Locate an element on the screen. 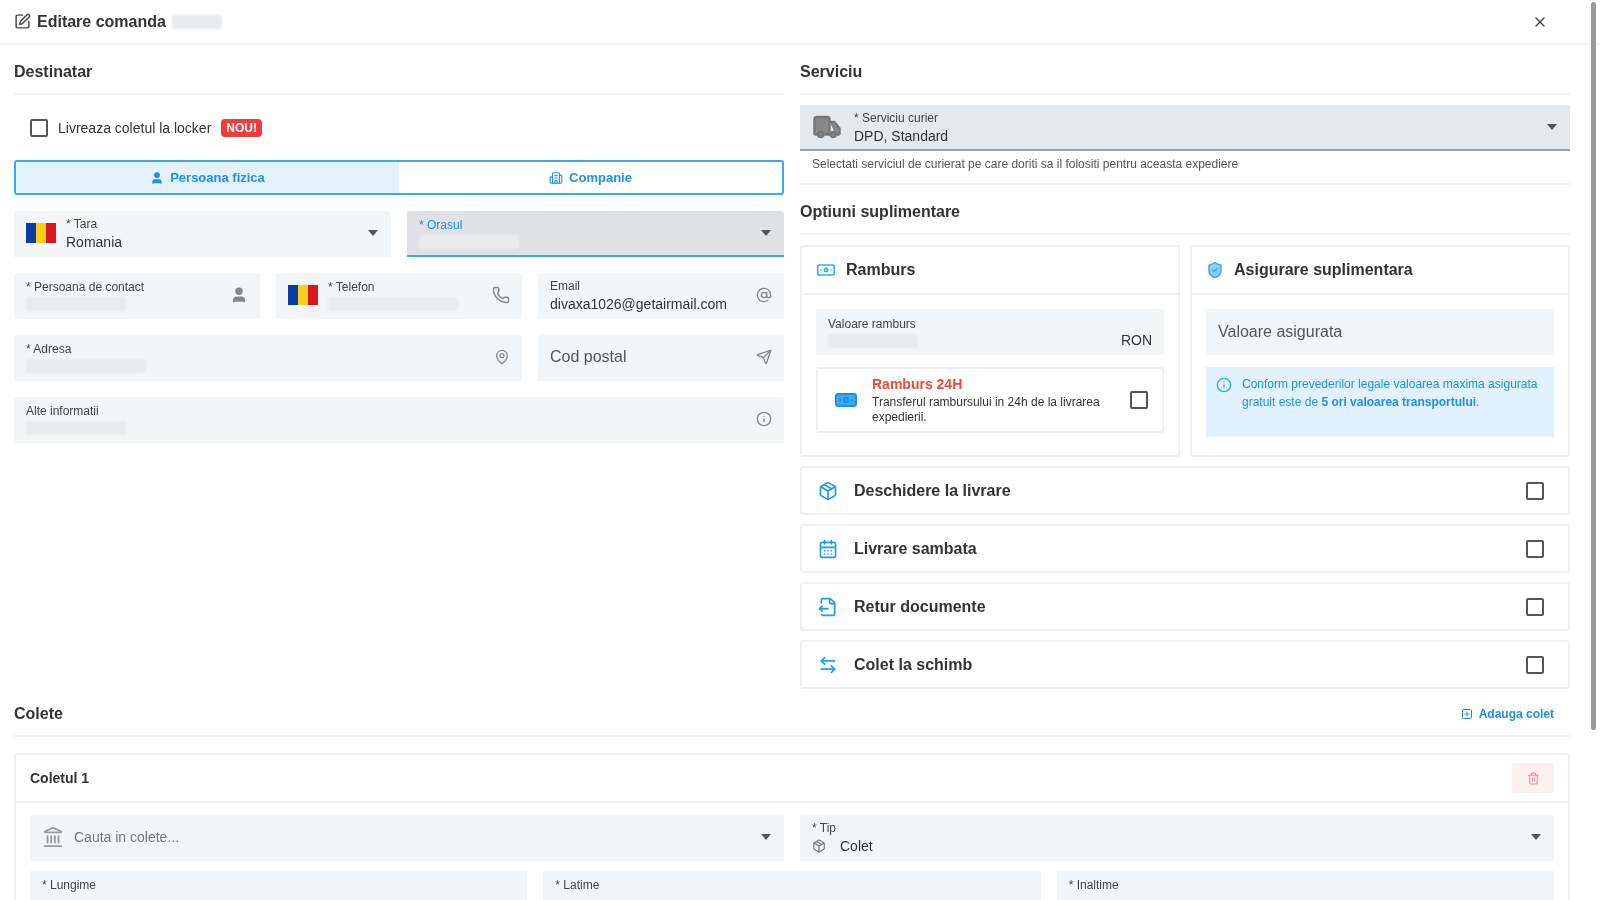 The image size is (1600, 900). field-label: * Tara is located at coordinates (82, 223).